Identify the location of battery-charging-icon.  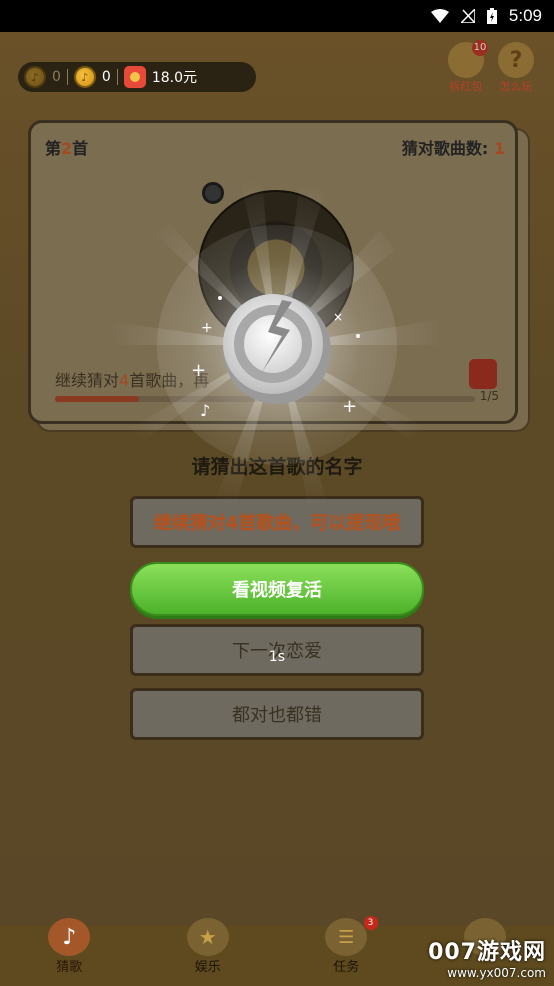
(491, 16).